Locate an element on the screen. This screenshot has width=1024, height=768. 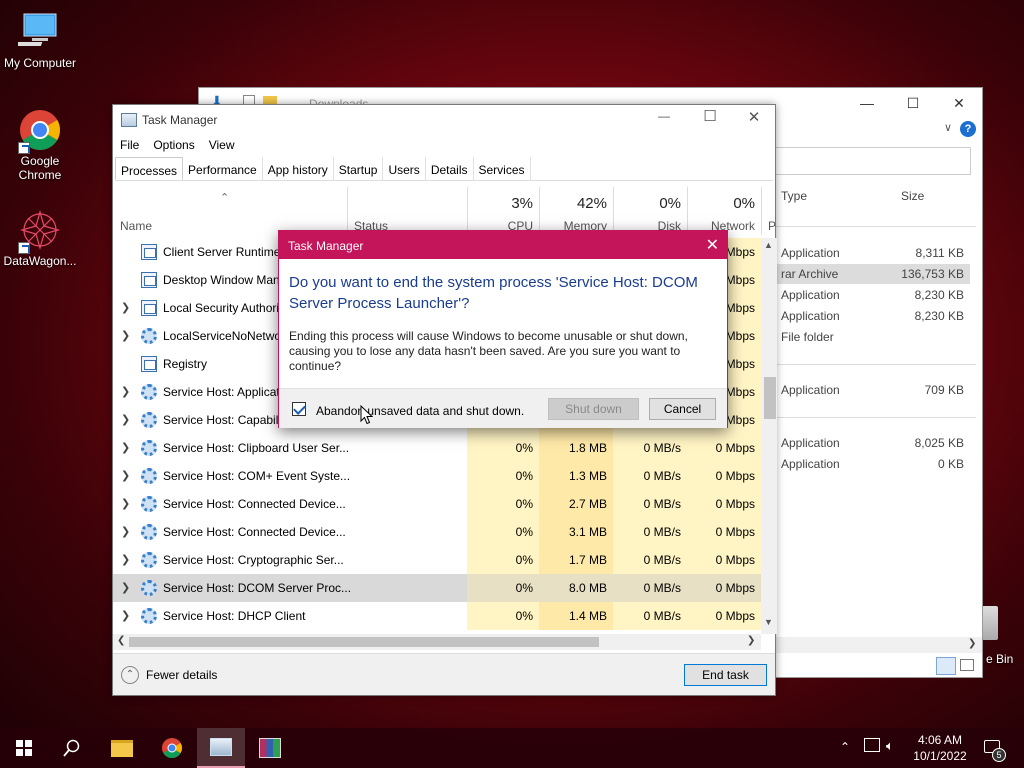
menu-file: File is located at coordinates (129, 145).